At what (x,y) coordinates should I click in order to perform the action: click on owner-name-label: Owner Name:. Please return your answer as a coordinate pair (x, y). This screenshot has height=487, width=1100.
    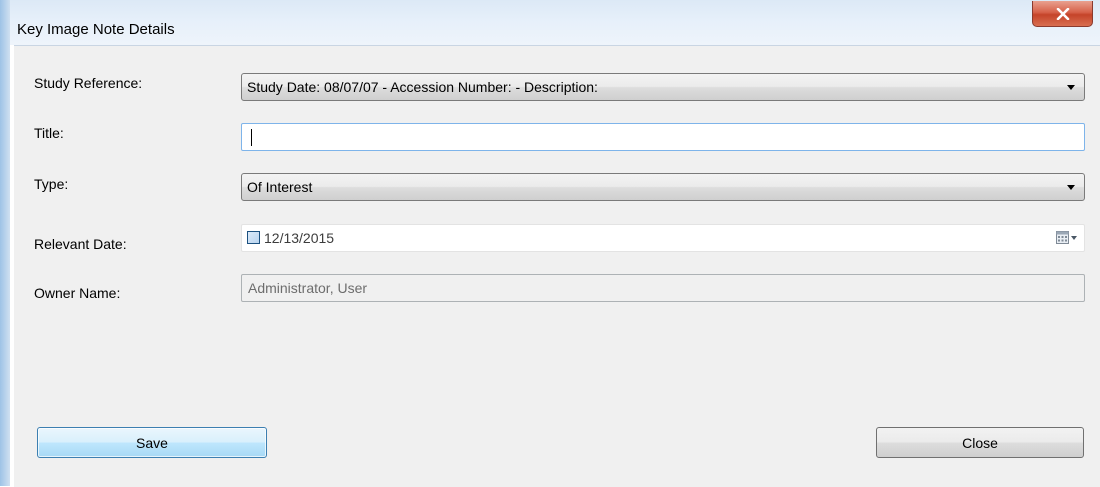
    Looking at the image, I should click on (77, 293).